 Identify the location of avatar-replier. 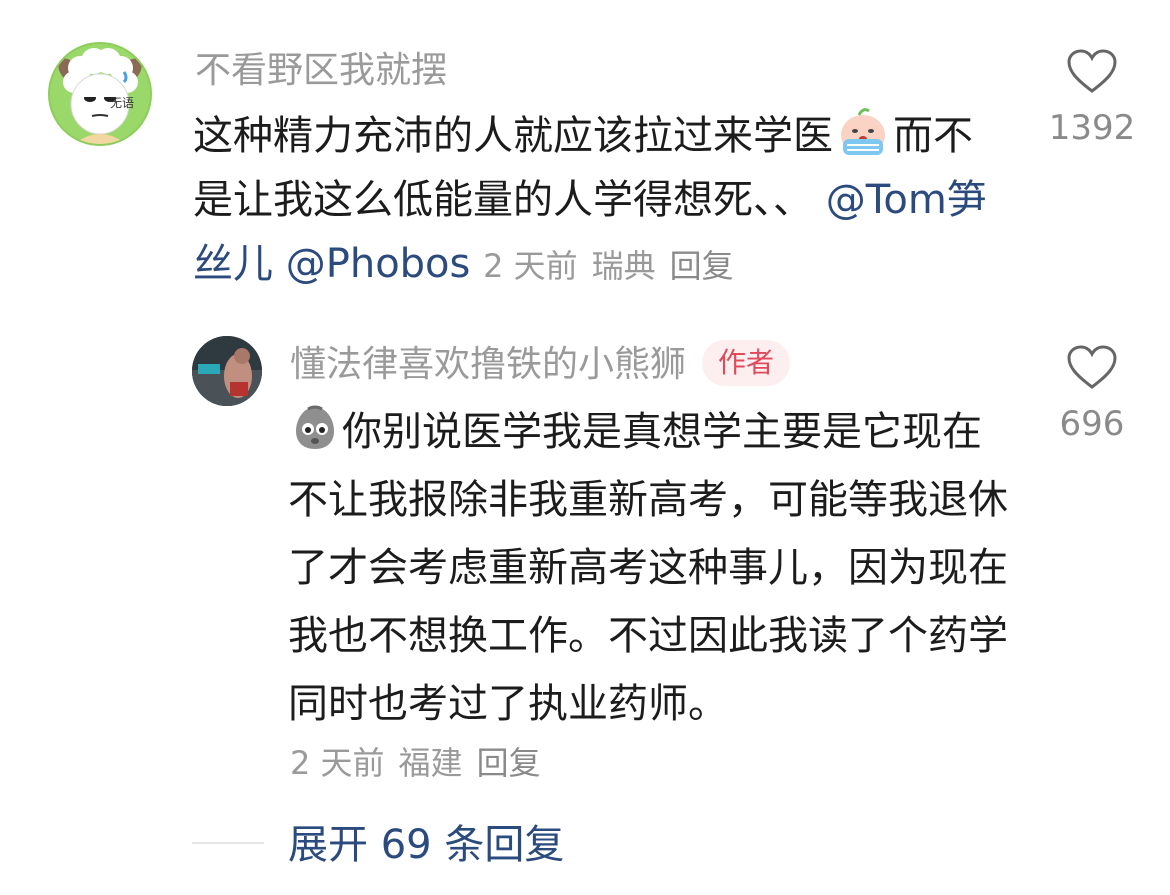
(227, 371).